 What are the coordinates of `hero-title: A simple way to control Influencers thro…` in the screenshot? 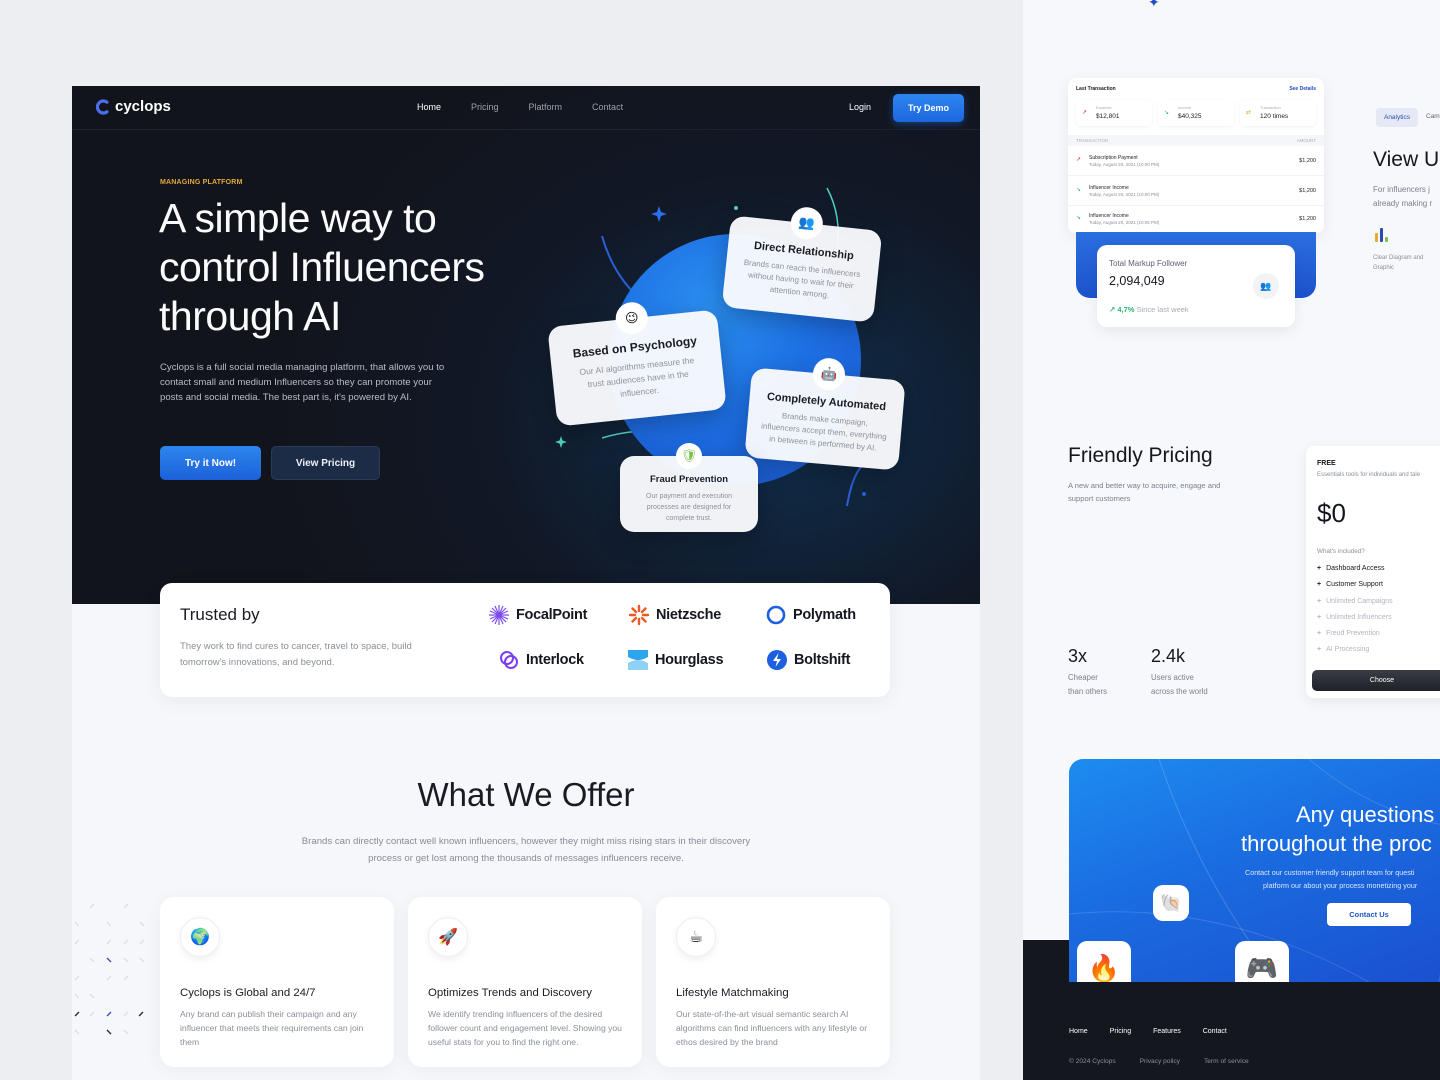 It's located at (359, 267).